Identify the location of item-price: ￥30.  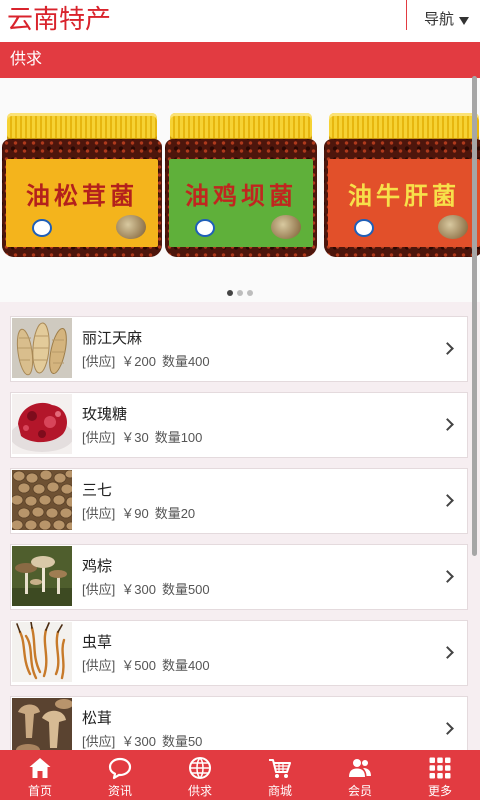
(135, 437).